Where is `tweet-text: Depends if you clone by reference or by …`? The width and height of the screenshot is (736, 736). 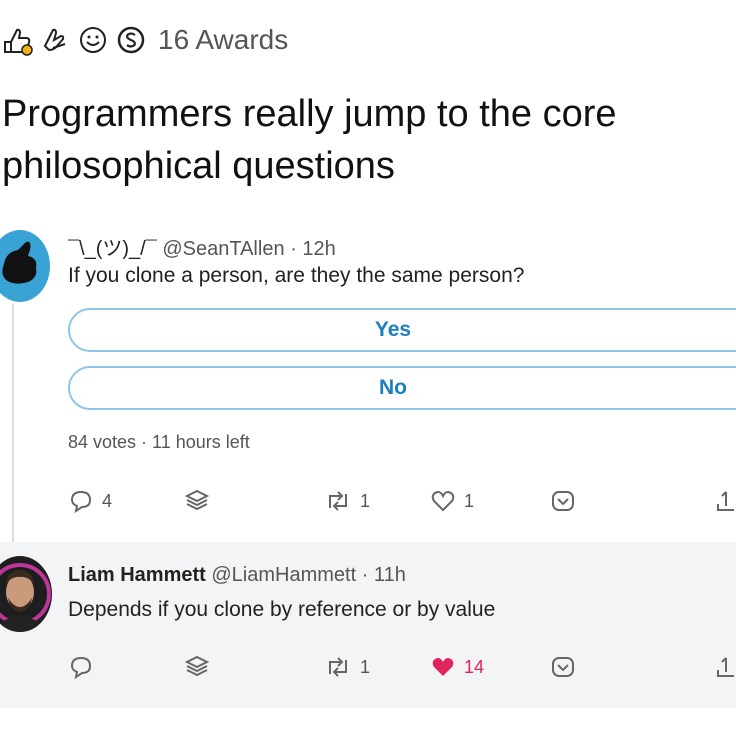 tweet-text: Depends if you clone by reference or by … is located at coordinates (282, 609).